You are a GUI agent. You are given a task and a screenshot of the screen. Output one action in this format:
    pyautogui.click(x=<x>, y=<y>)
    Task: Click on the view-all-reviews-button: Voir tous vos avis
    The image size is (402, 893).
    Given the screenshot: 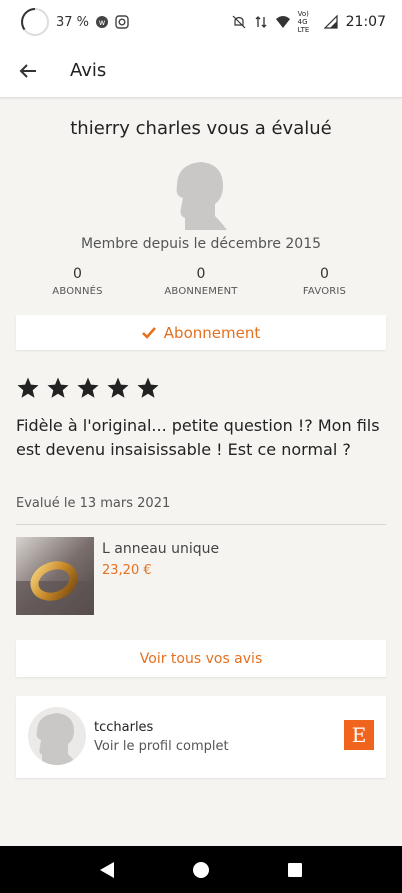 What is the action you would take?
    pyautogui.click(x=201, y=658)
    